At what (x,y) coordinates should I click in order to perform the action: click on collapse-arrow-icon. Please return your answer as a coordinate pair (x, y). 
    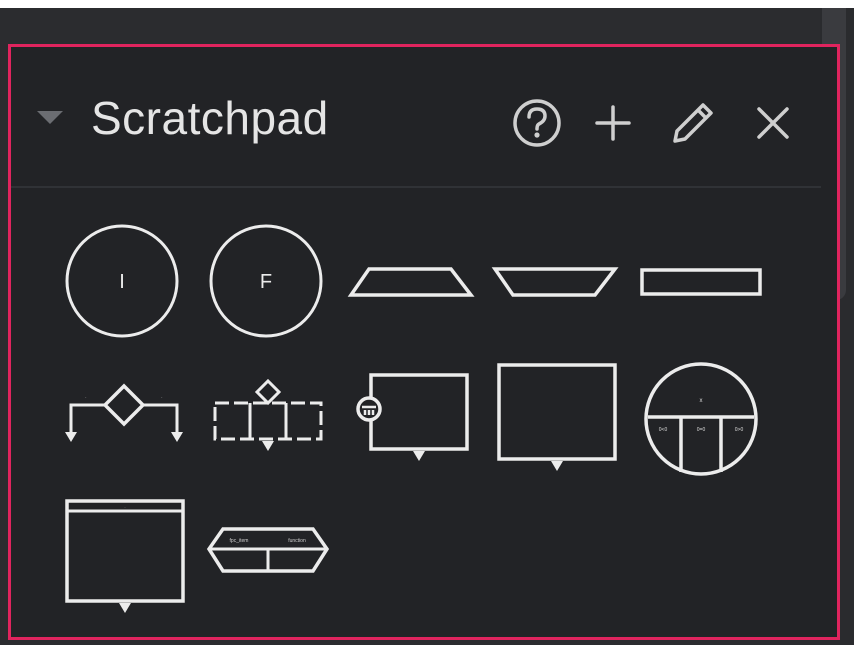
    Looking at the image, I should click on (50, 117).